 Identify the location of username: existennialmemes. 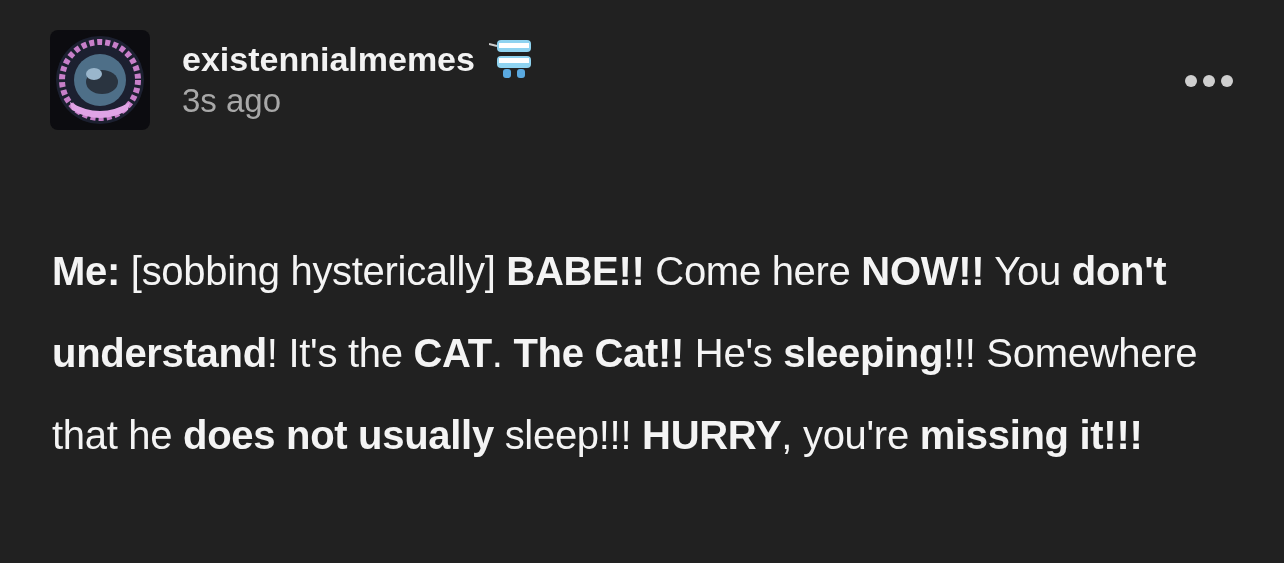
(328, 59).